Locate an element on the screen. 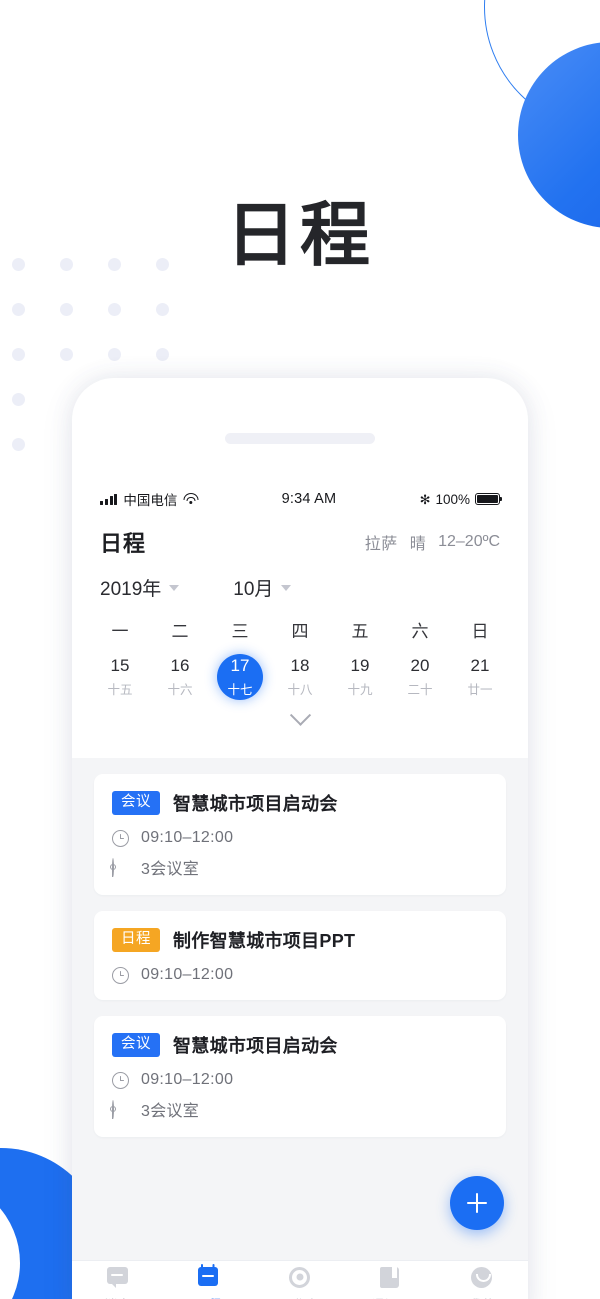  status-bar-right: ✻ 100% is located at coordinates (461, 499).